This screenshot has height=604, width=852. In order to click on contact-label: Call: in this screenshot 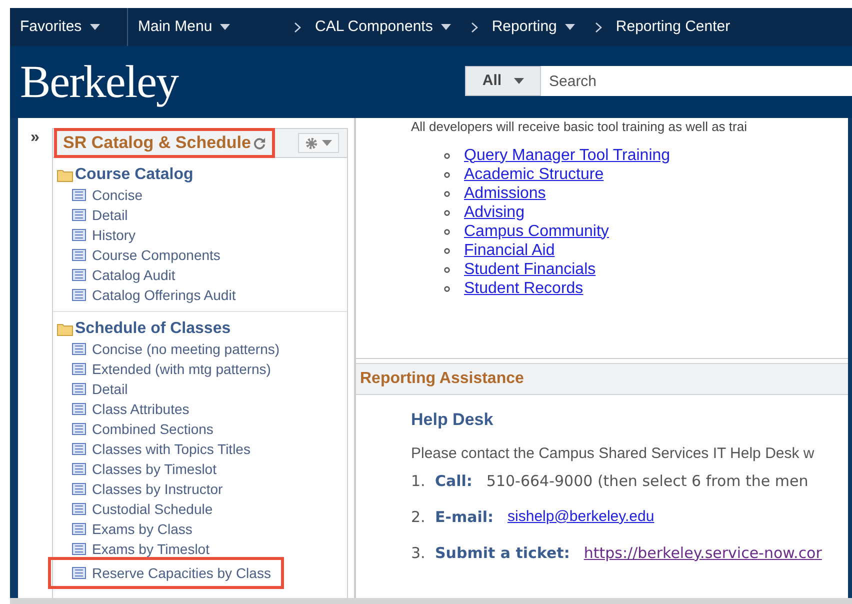, I will do `click(453, 481)`.